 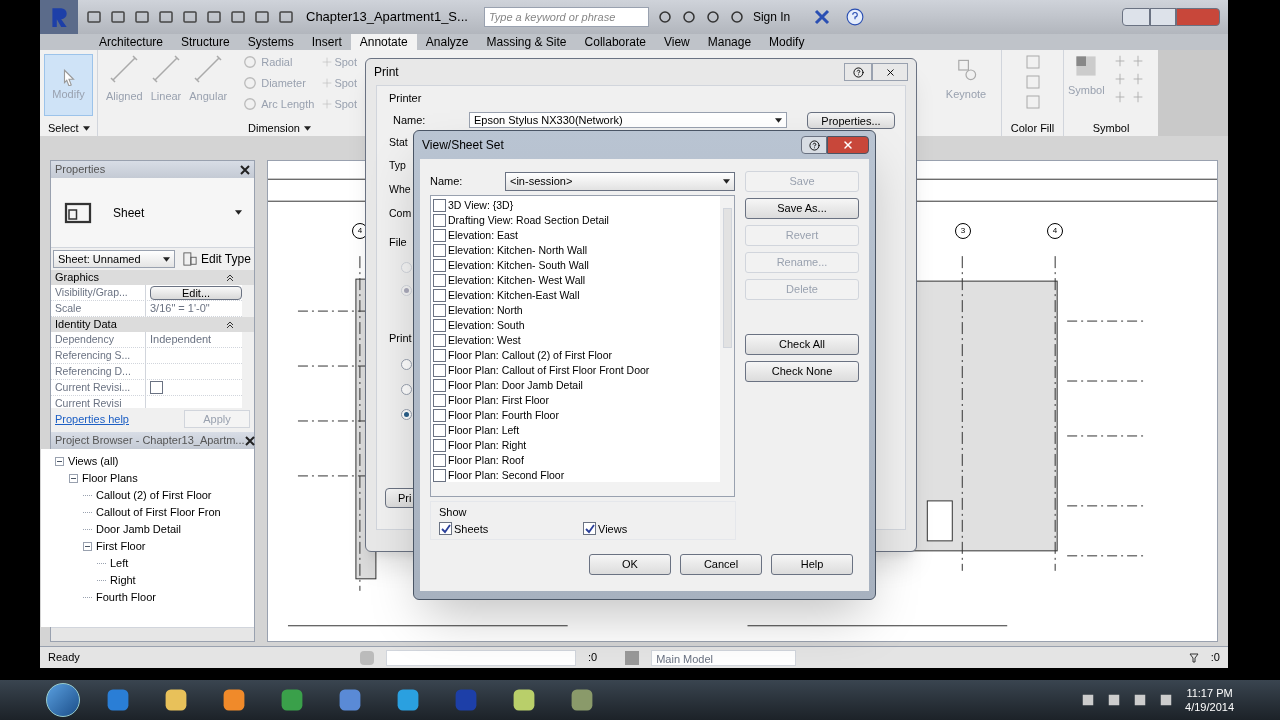 What do you see at coordinates (383, 42) in the screenshot?
I see `ribbon-tab: Annotate` at bounding box center [383, 42].